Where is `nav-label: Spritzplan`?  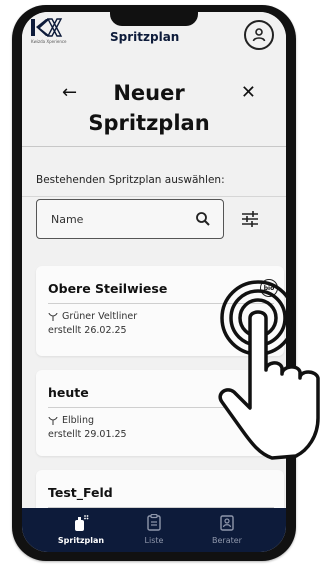
nav-label: Spritzplan is located at coordinates (81, 540).